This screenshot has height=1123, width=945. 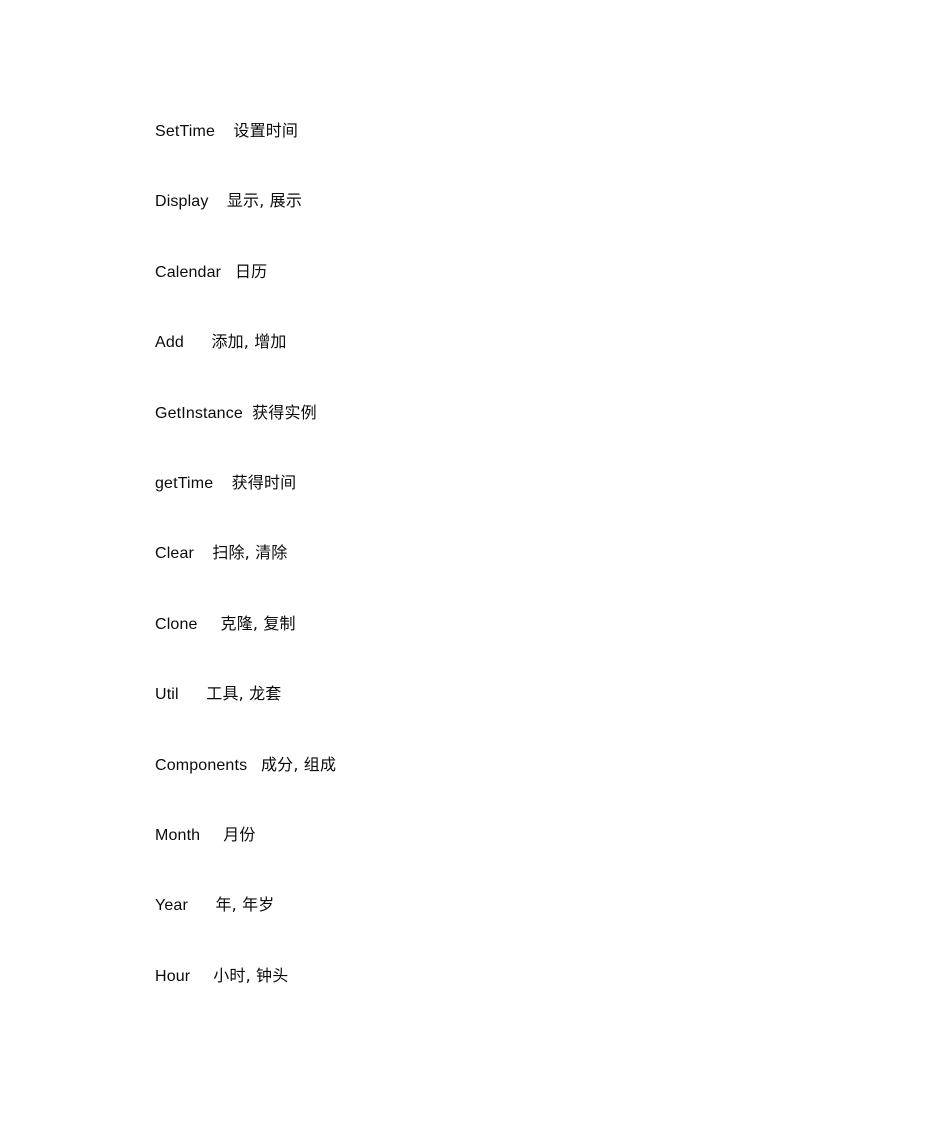 What do you see at coordinates (249, 342) in the screenshot?
I see `glossary-translation: 添加, 增加` at bounding box center [249, 342].